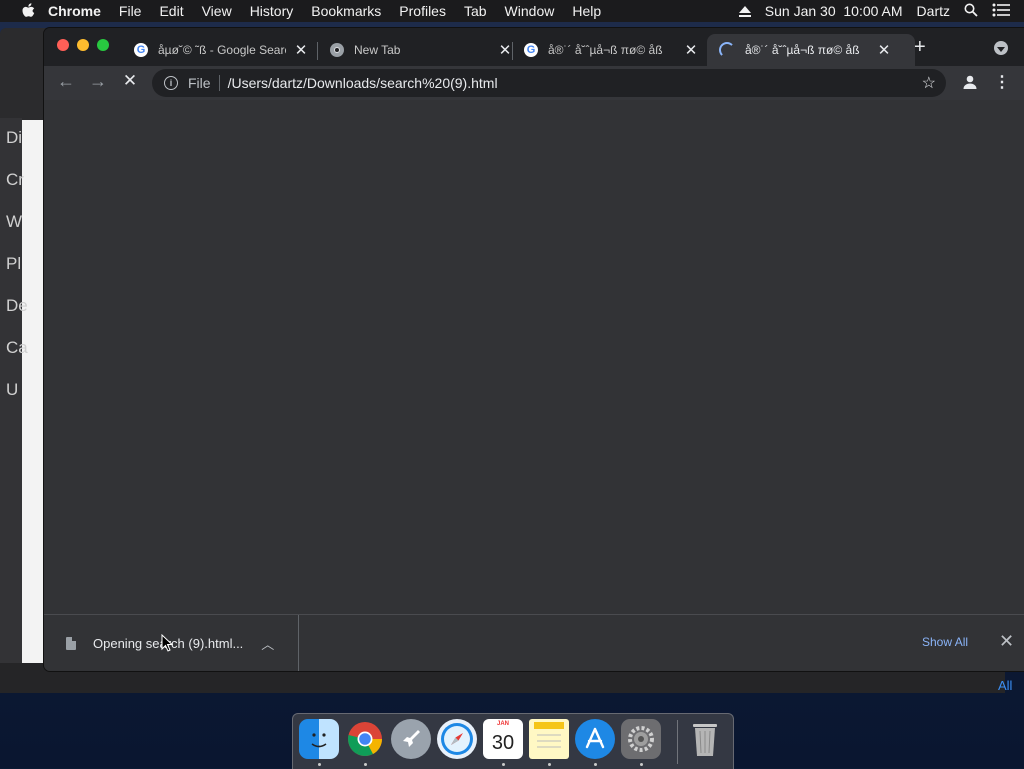 The height and width of the screenshot is (769, 1024). I want to click on menu-profiles: Profiles, so click(422, 11).